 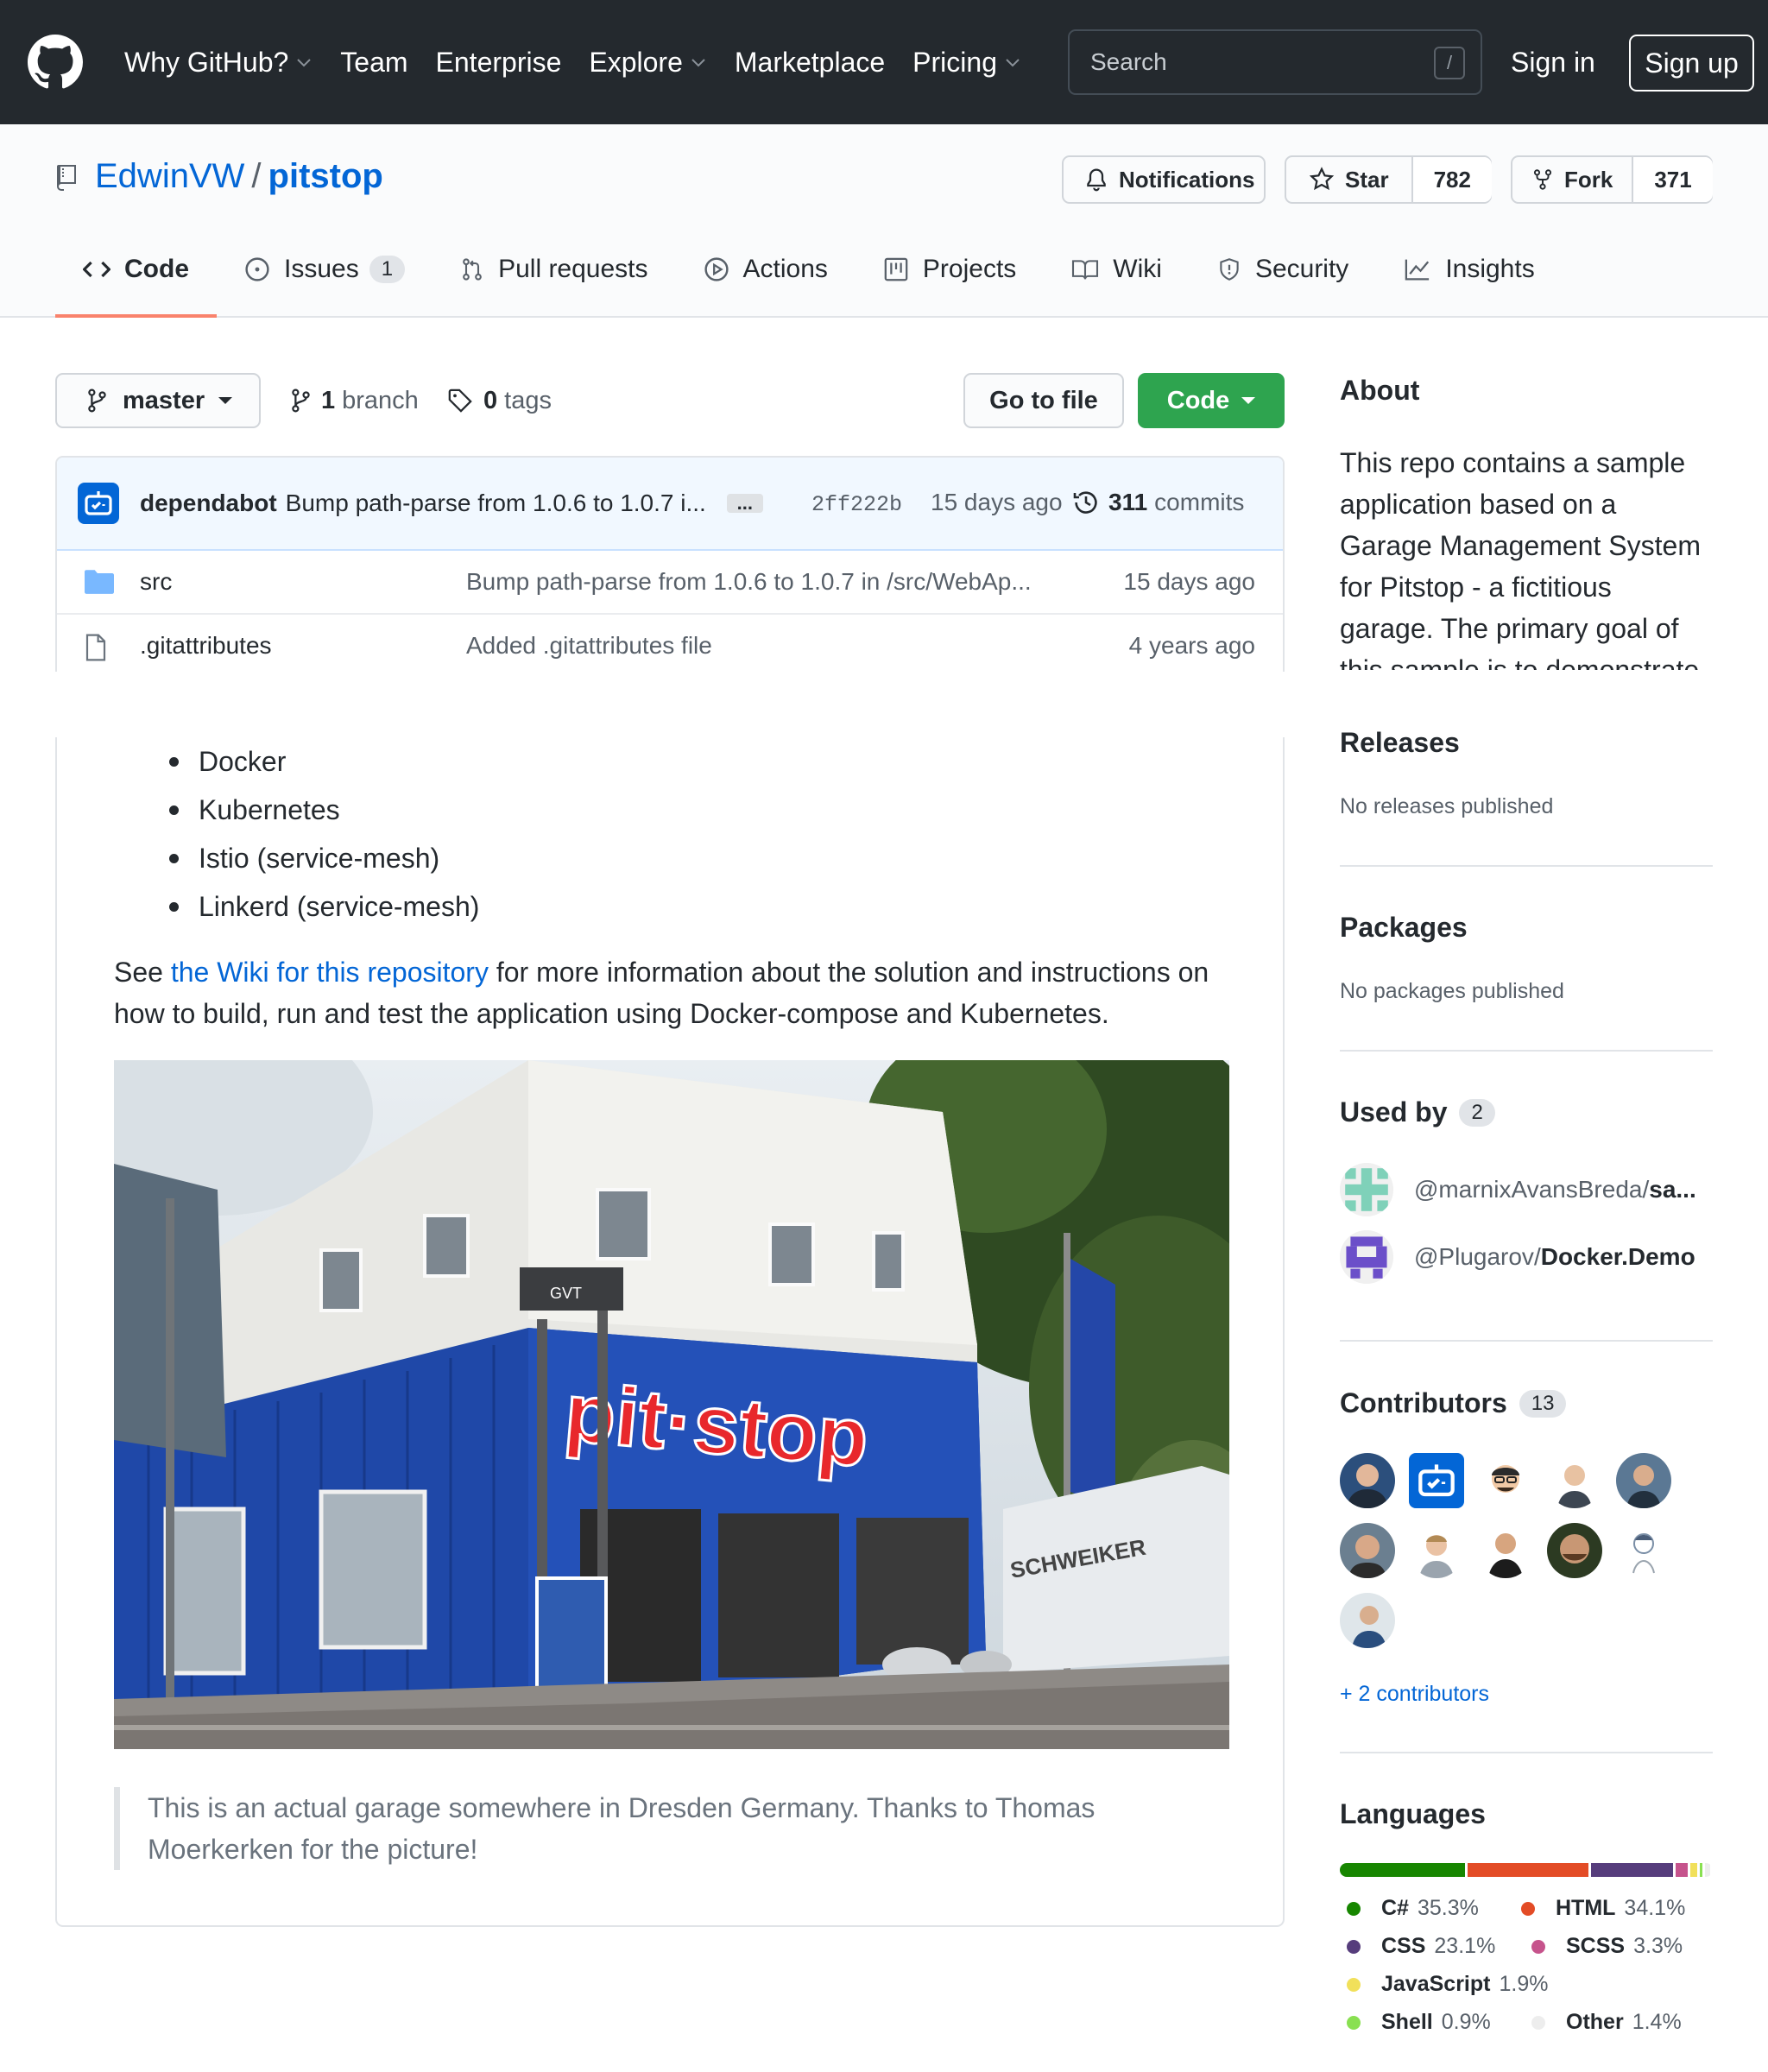 What do you see at coordinates (95, 647) in the screenshot?
I see `file-icon` at bounding box center [95, 647].